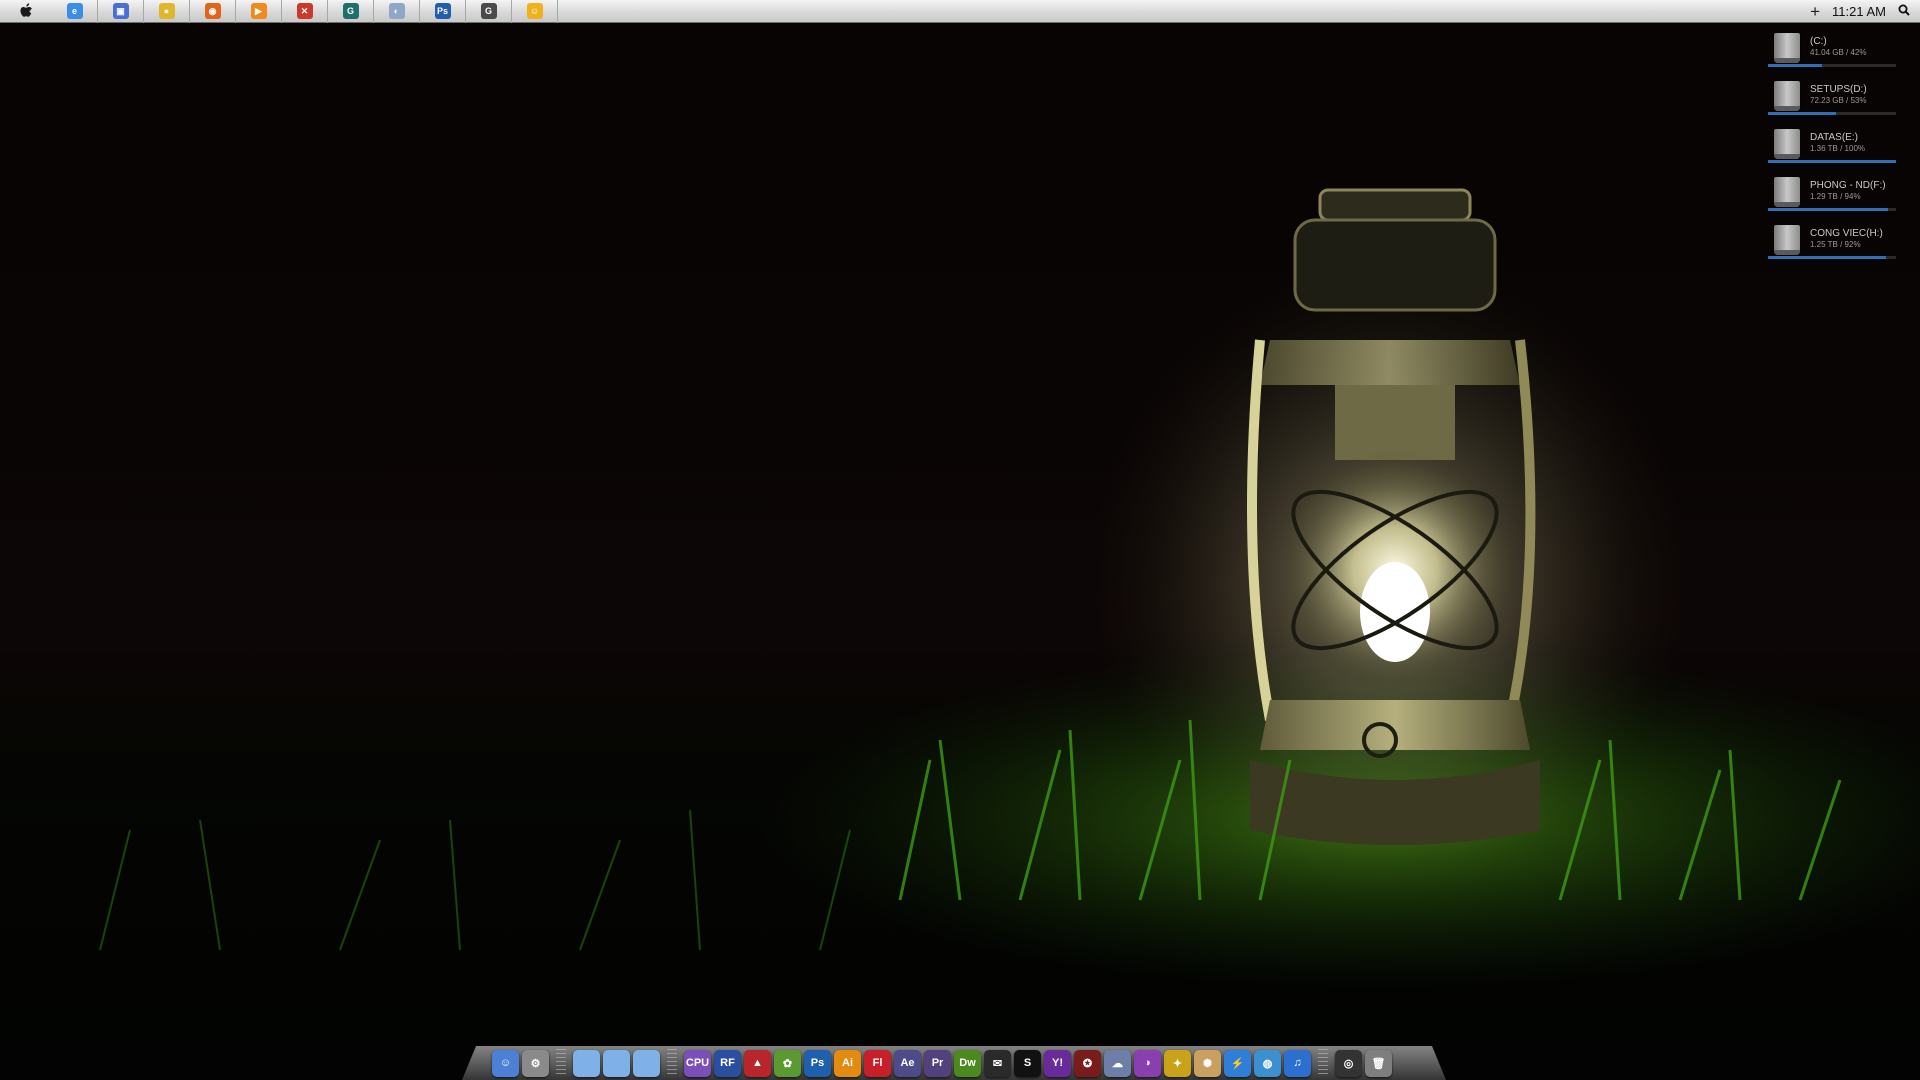  What do you see at coordinates (397, 11) in the screenshot?
I see `taskbar-item-network-app: ◐` at bounding box center [397, 11].